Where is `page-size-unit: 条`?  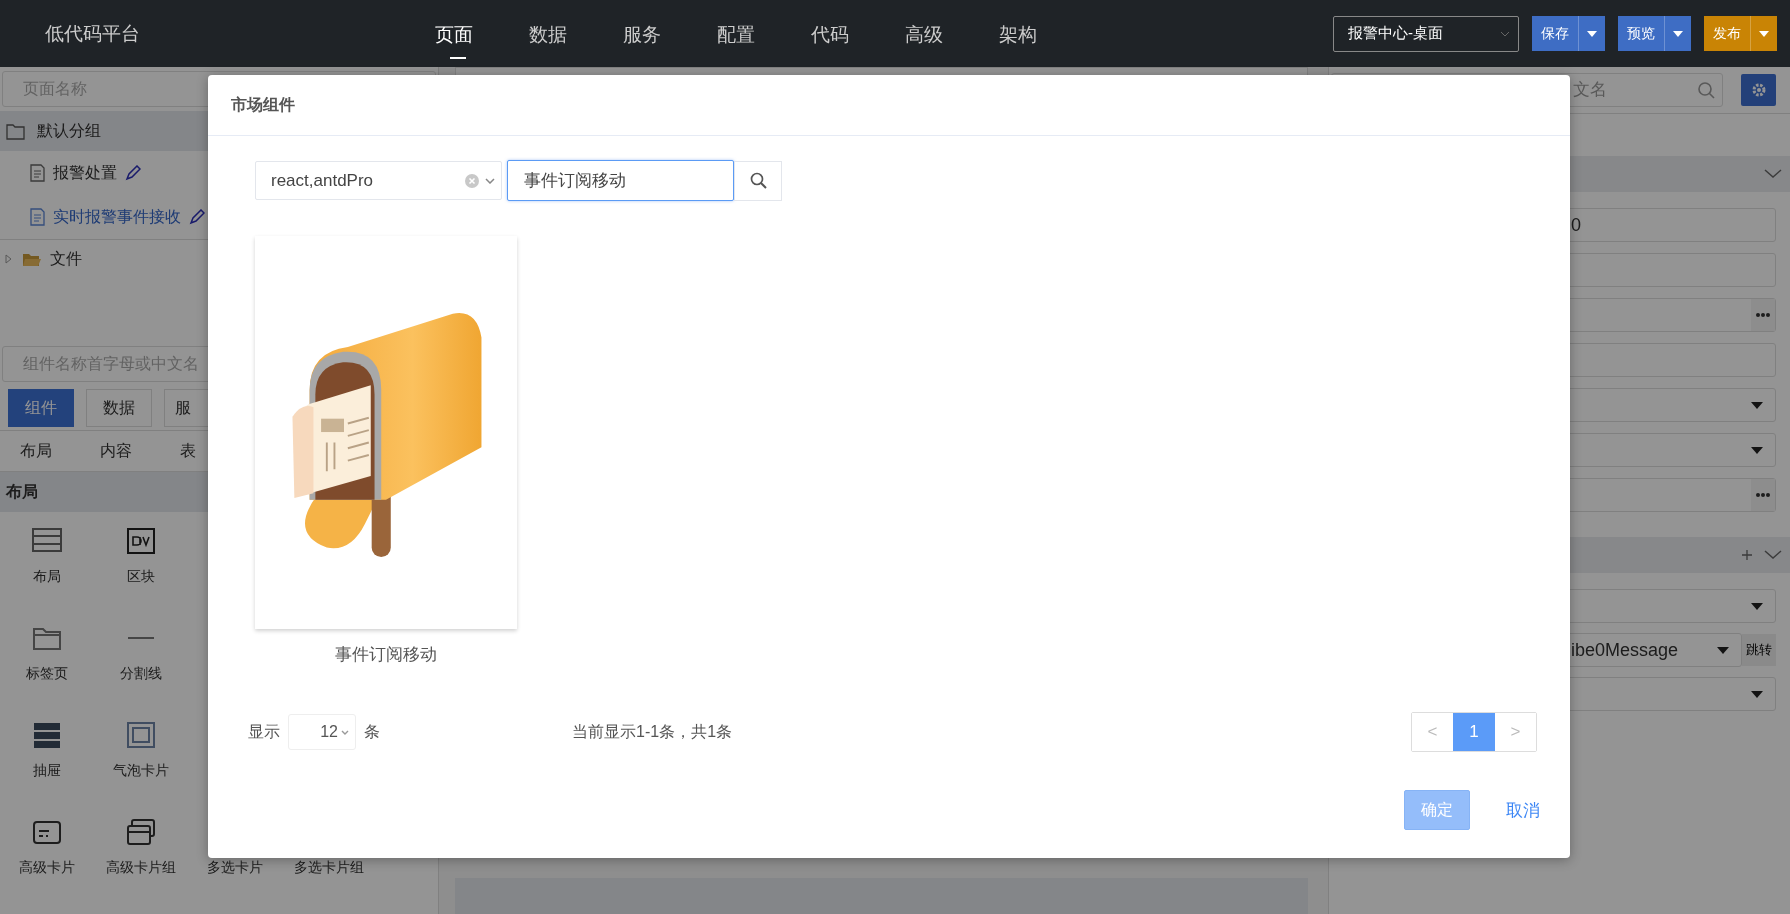
page-size-unit: 条 is located at coordinates (372, 731).